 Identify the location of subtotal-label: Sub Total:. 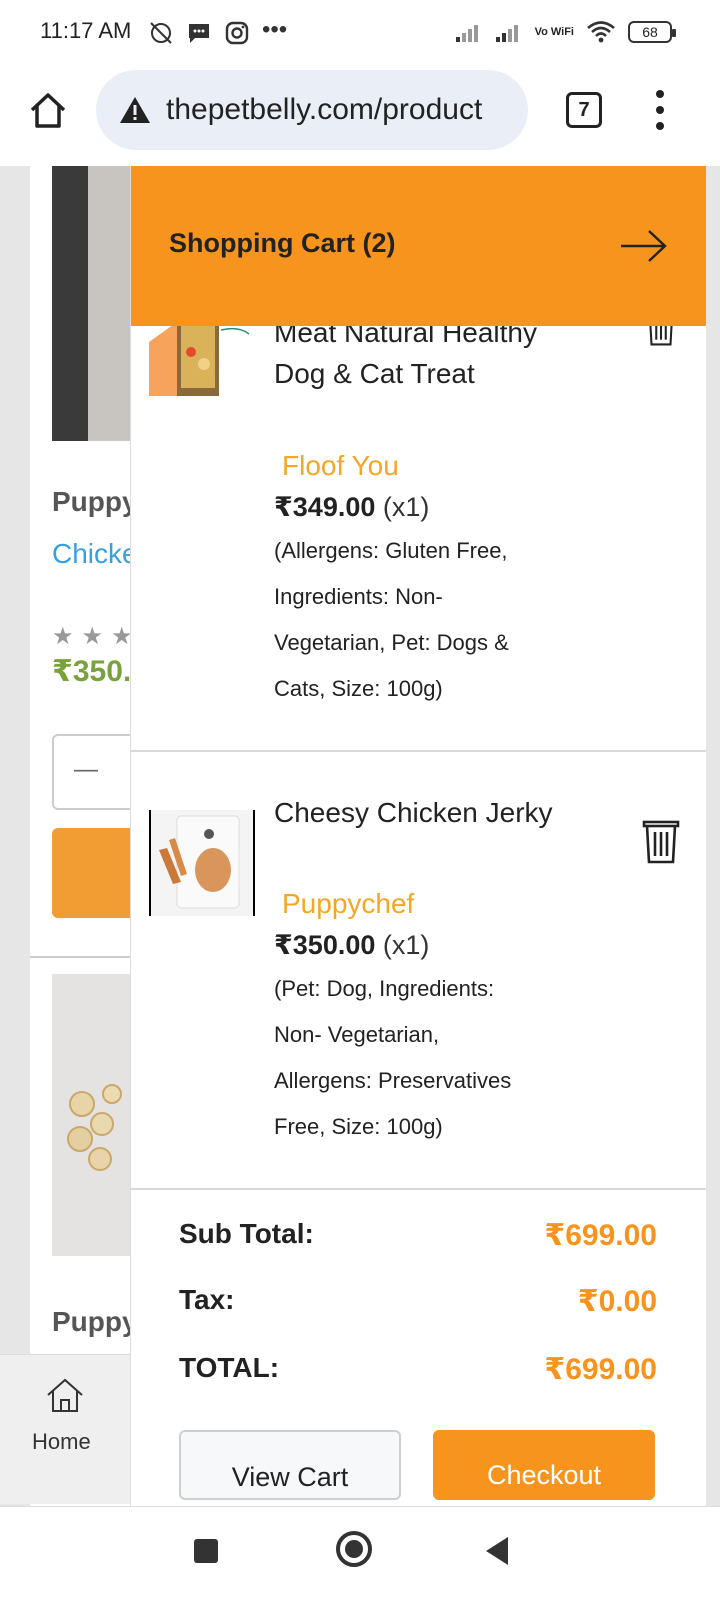
(246, 1233).